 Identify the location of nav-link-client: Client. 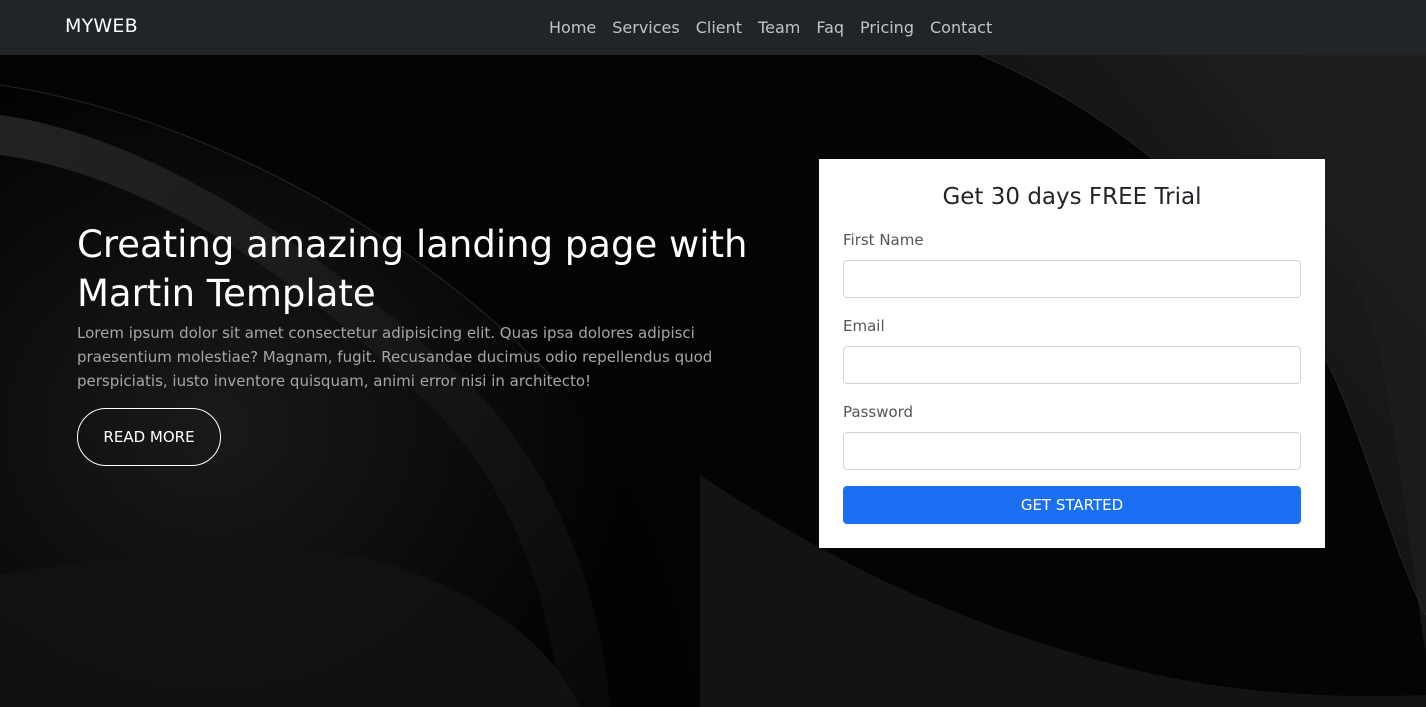
(719, 27).